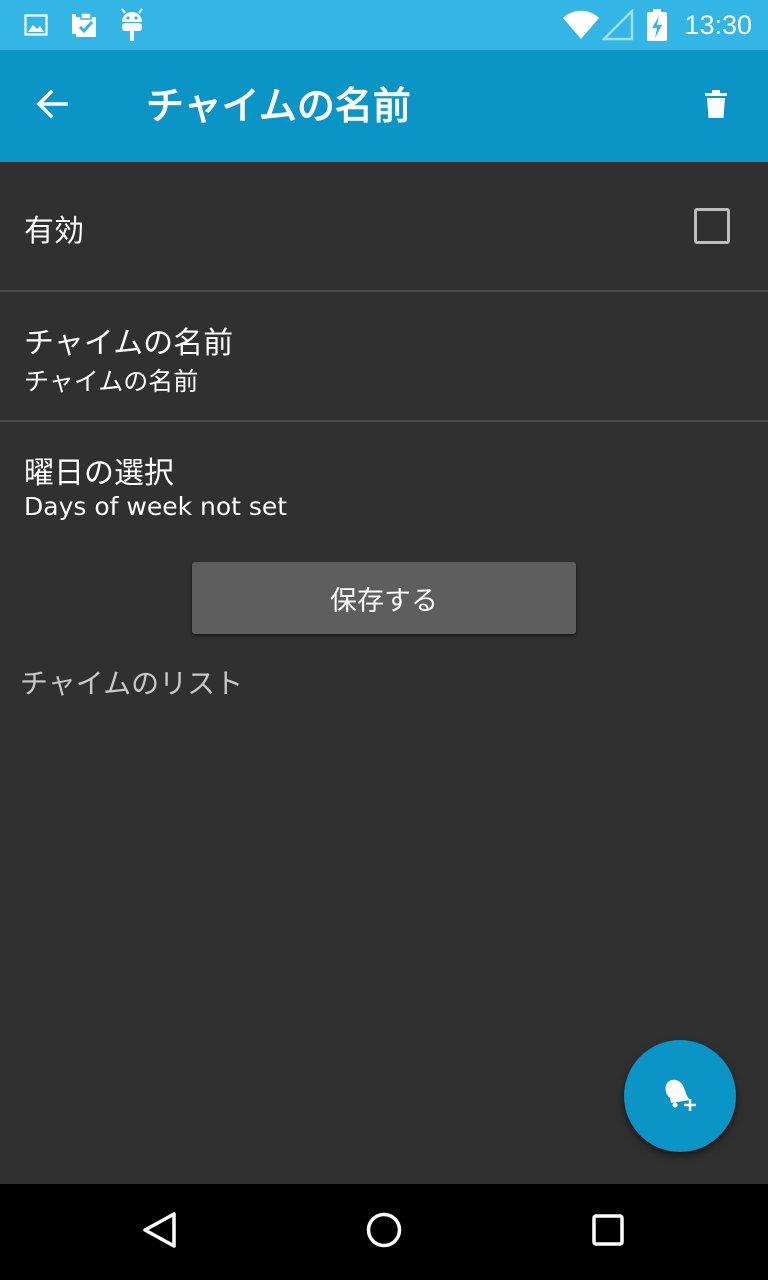 Image resolution: width=768 pixels, height=1280 pixels. I want to click on delete-button, so click(716, 106).